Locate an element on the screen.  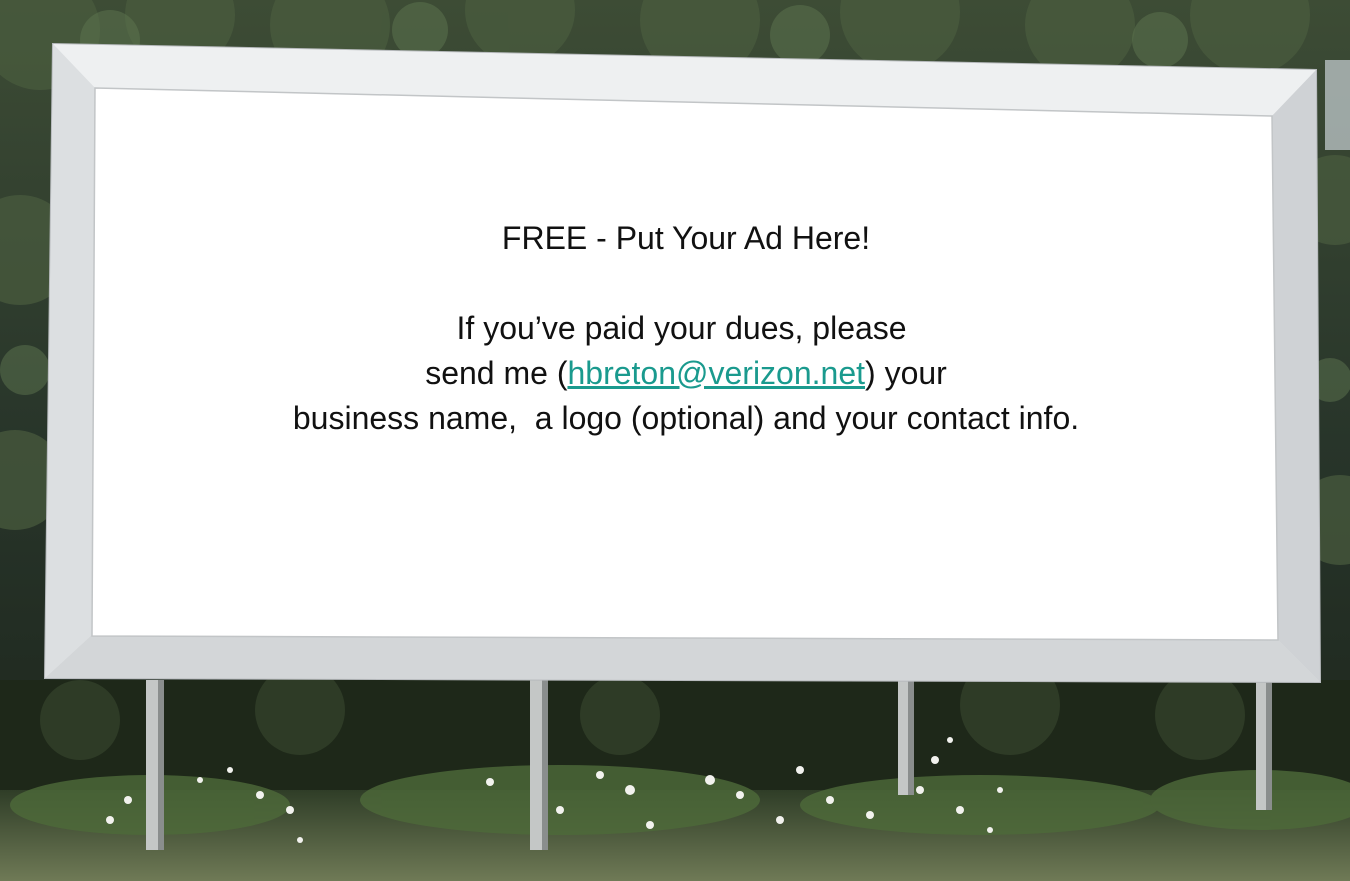
ad-line-send-prefix: send me ( is located at coordinates (496, 372).